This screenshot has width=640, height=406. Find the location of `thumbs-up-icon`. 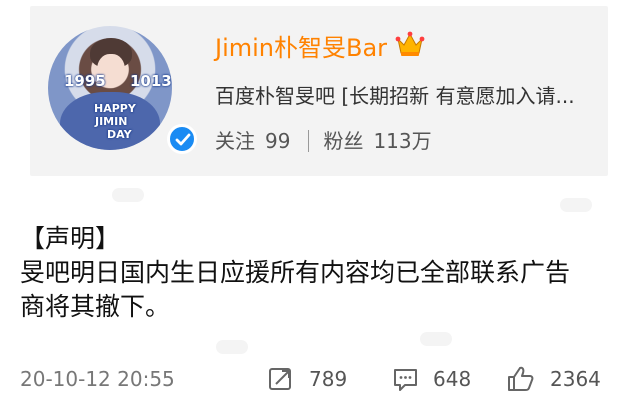

thumbs-up-icon is located at coordinates (521, 378).